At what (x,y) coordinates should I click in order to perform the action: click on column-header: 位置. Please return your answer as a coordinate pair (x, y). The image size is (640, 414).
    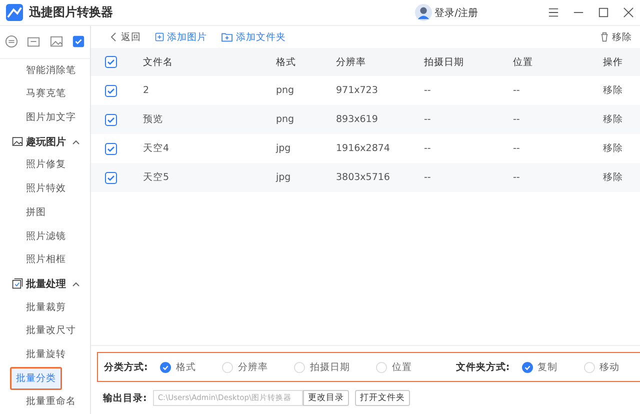
    Looking at the image, I should click on (523, 62).